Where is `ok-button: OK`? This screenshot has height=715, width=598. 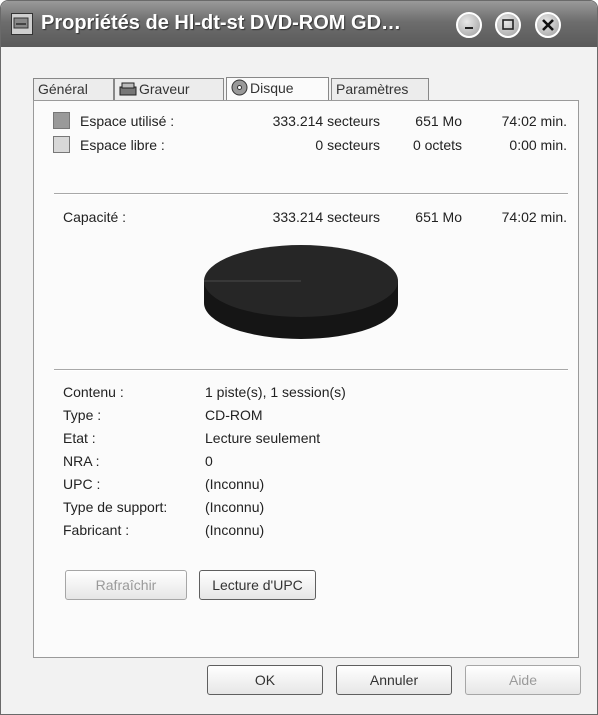
ok-button: OK is located at coordinates (265, 680).